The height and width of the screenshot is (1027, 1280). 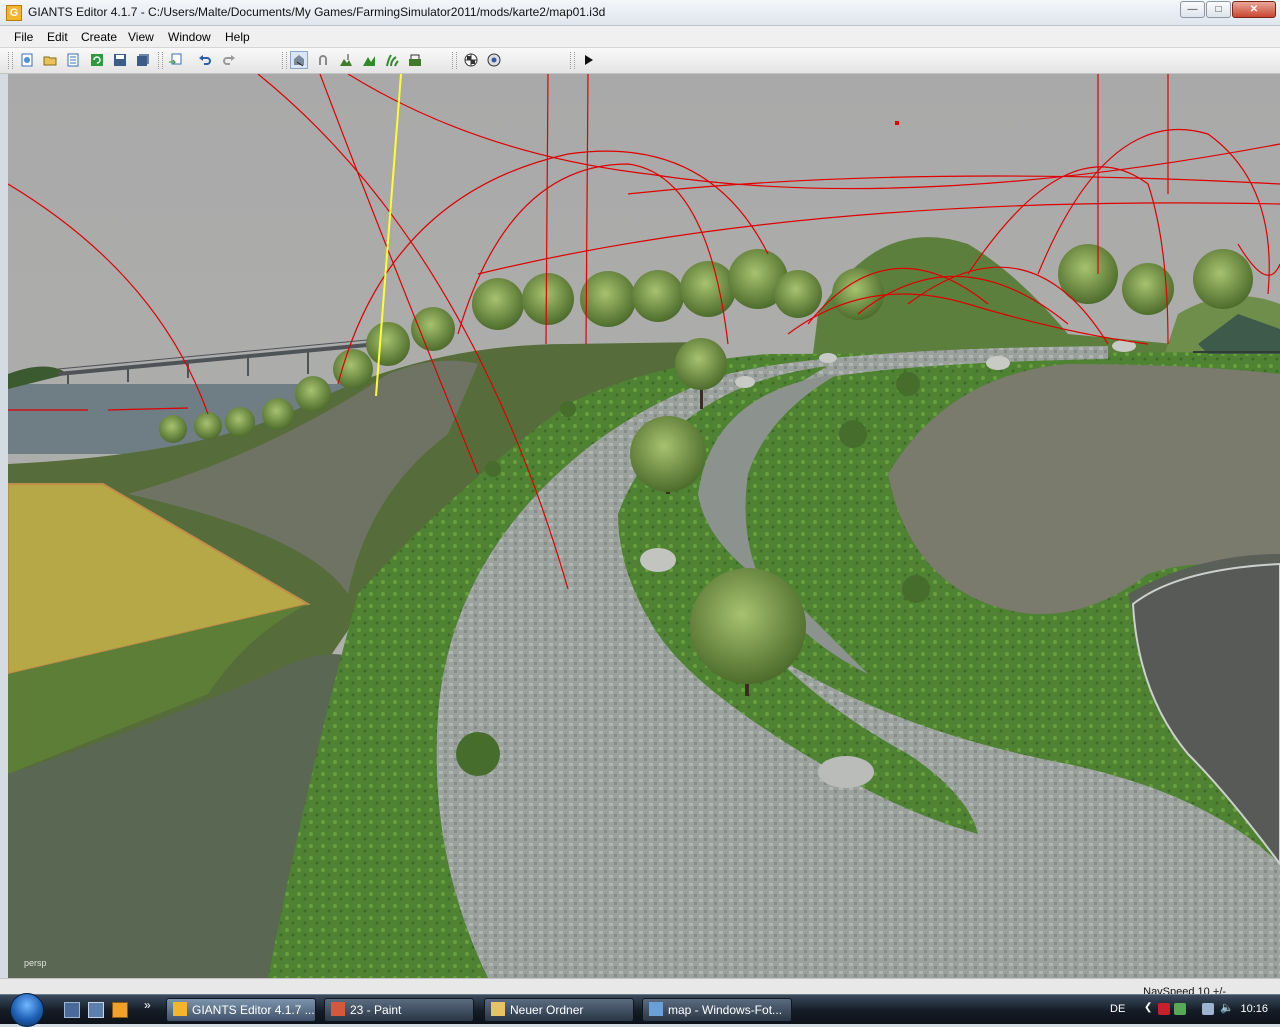 What do you see at coordinates (23, 37) in the screenshot?
I see `menu-file: File` at bounding box center [23, 37].